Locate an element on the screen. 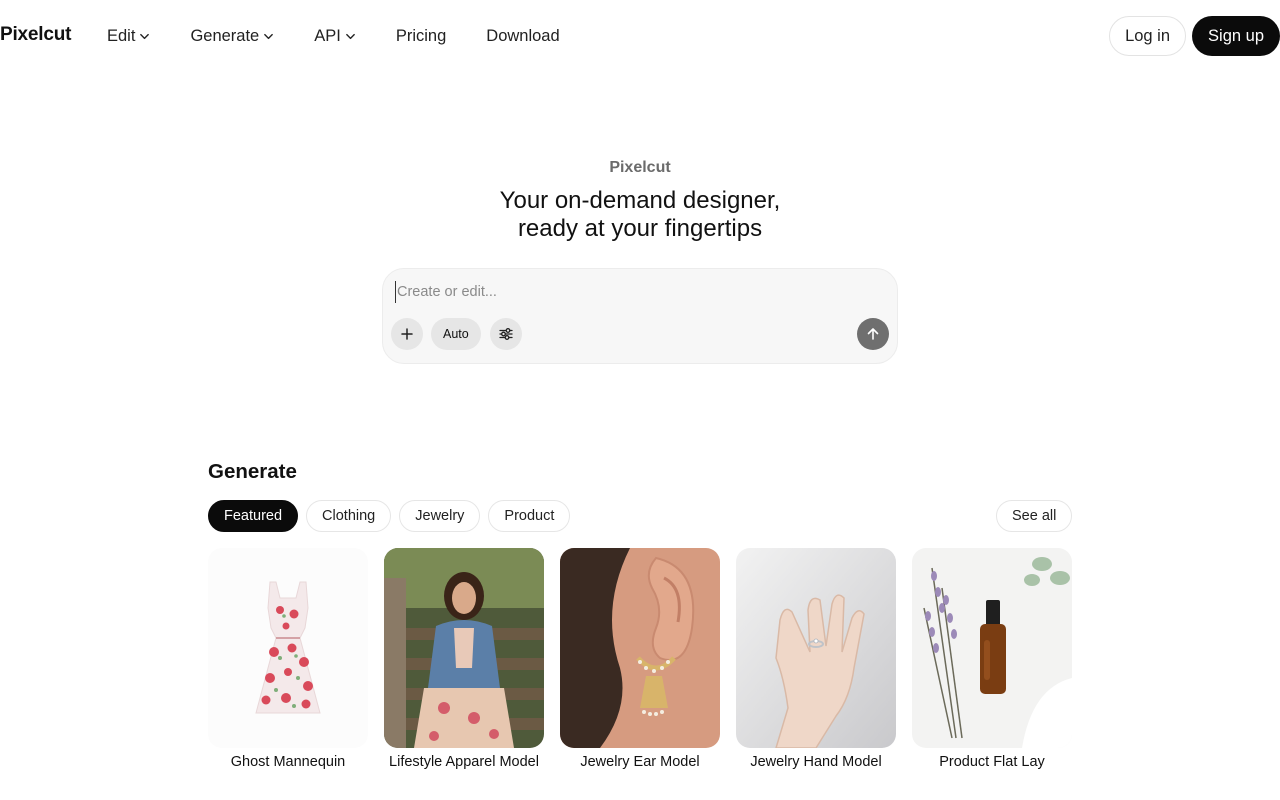 Image resolution: width=1280 pixels, height=800 pixels. nav-download-label: Download is located at coordinates (523, 36).